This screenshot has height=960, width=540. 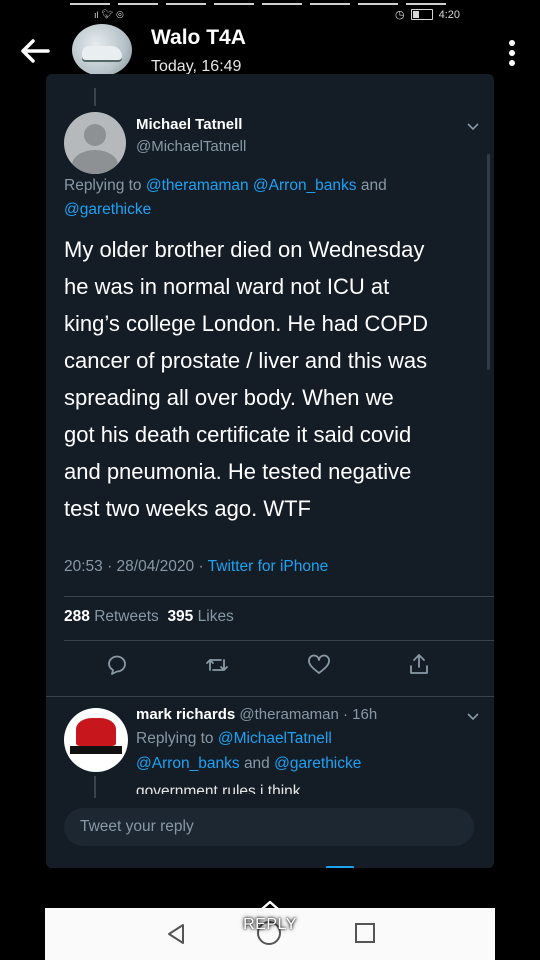 What do you see at coordinates (117, 665) in the screenshot?
I see `comment-icon` at bounding box center [117, 665].